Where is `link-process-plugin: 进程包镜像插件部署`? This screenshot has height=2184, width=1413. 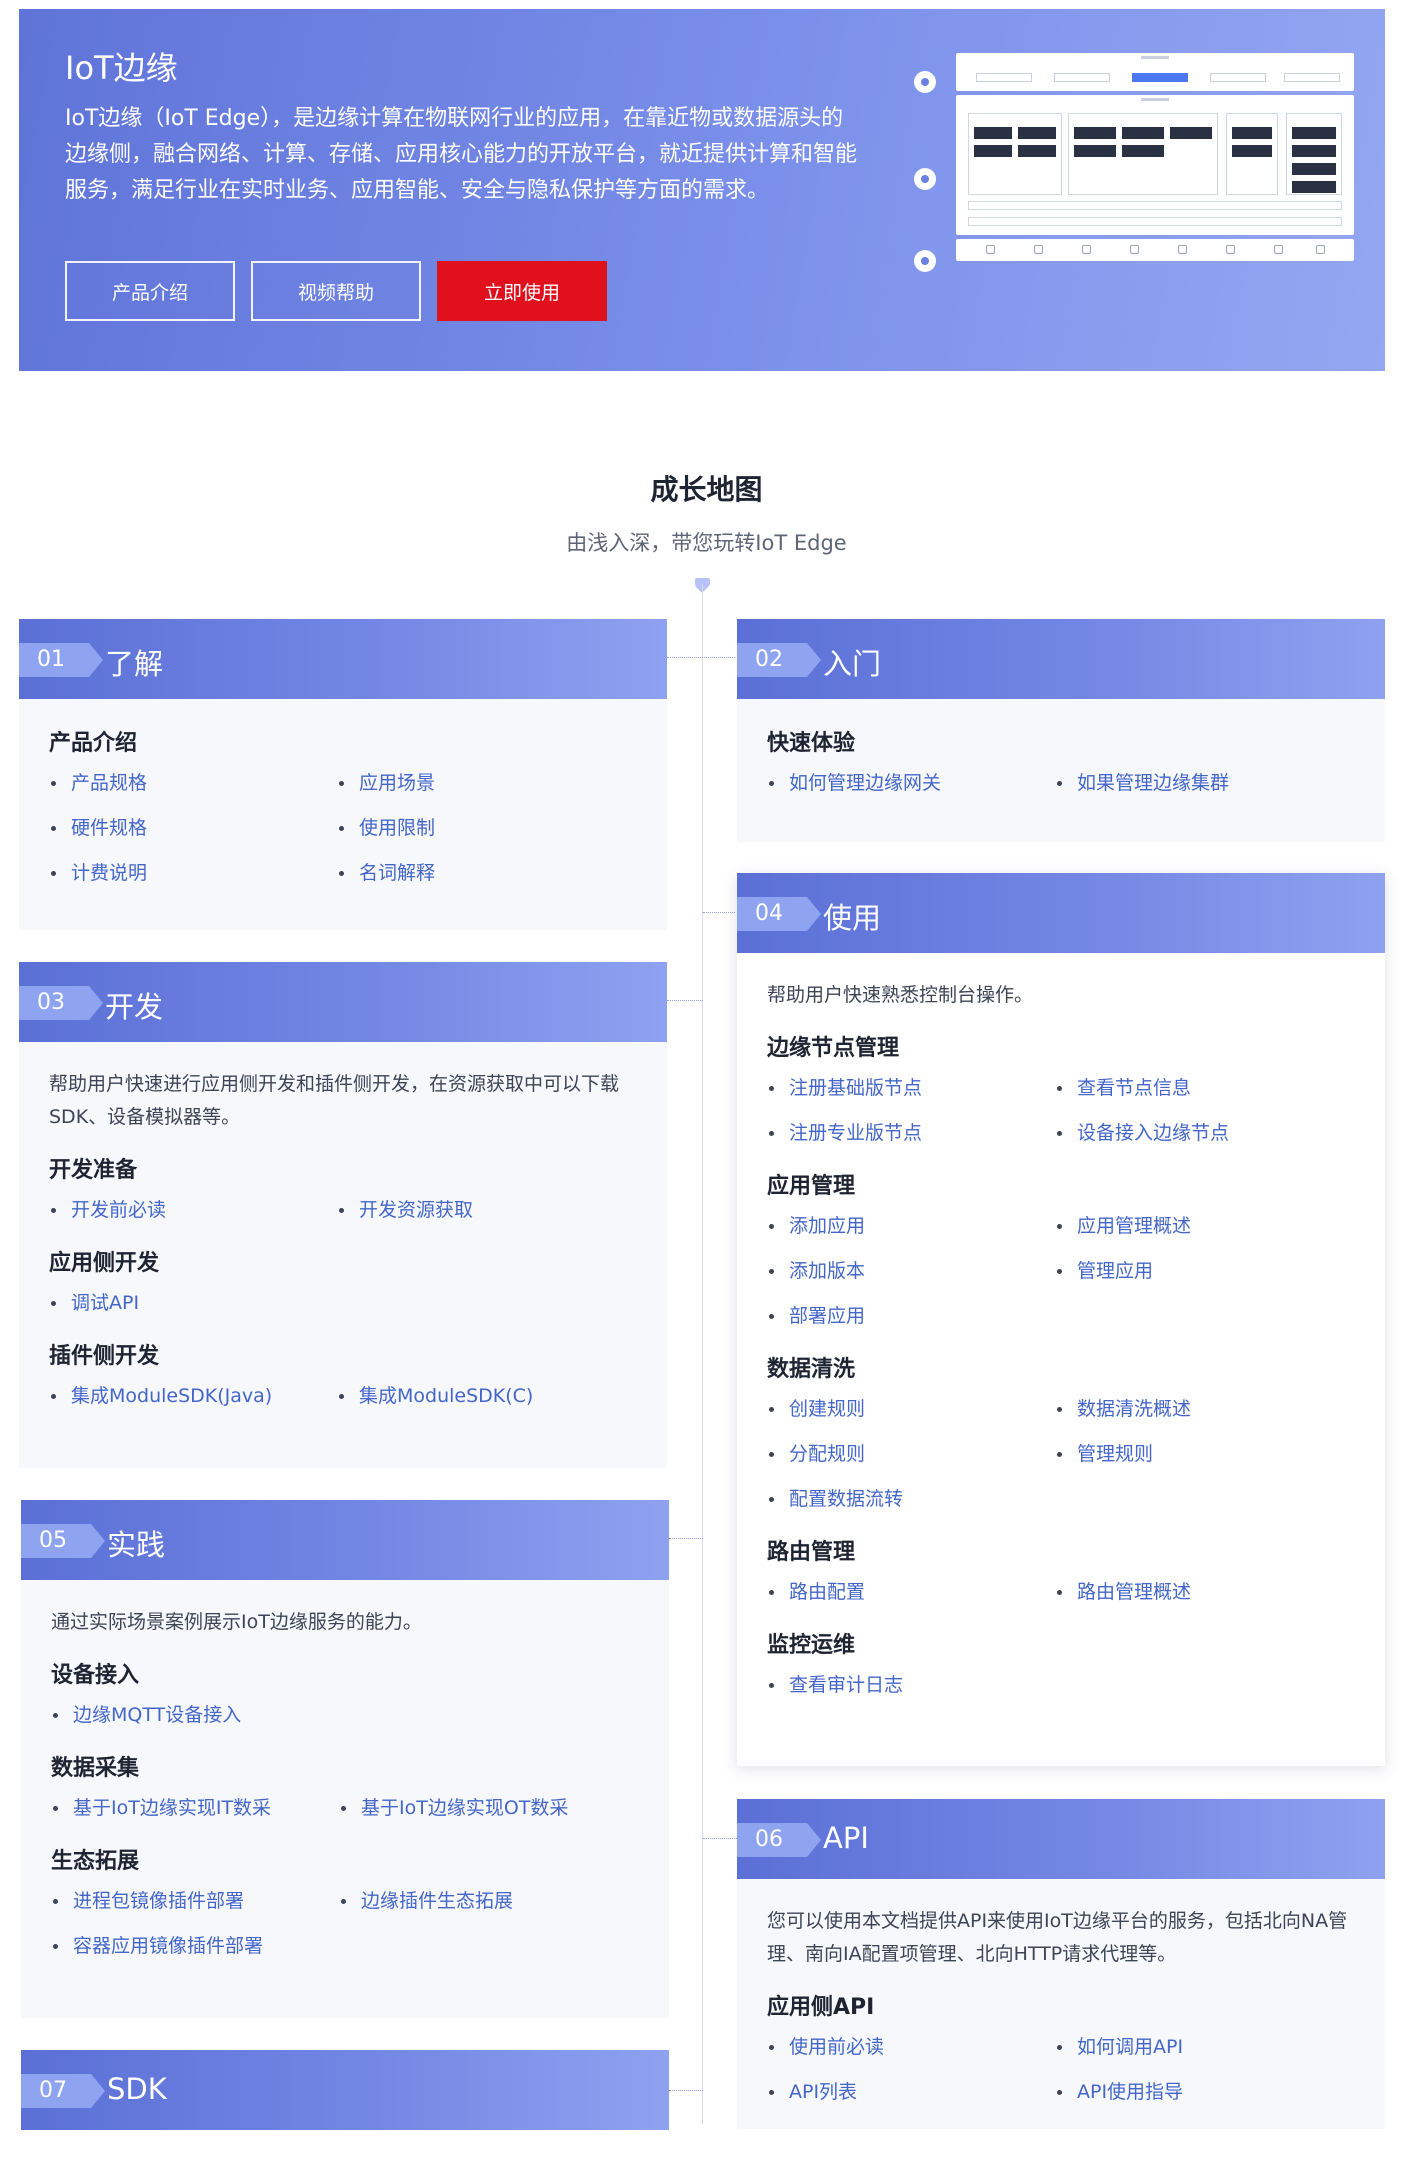 link-process-plugin: 进程包镜像插件部署 is located at coordinates (195, 1901).